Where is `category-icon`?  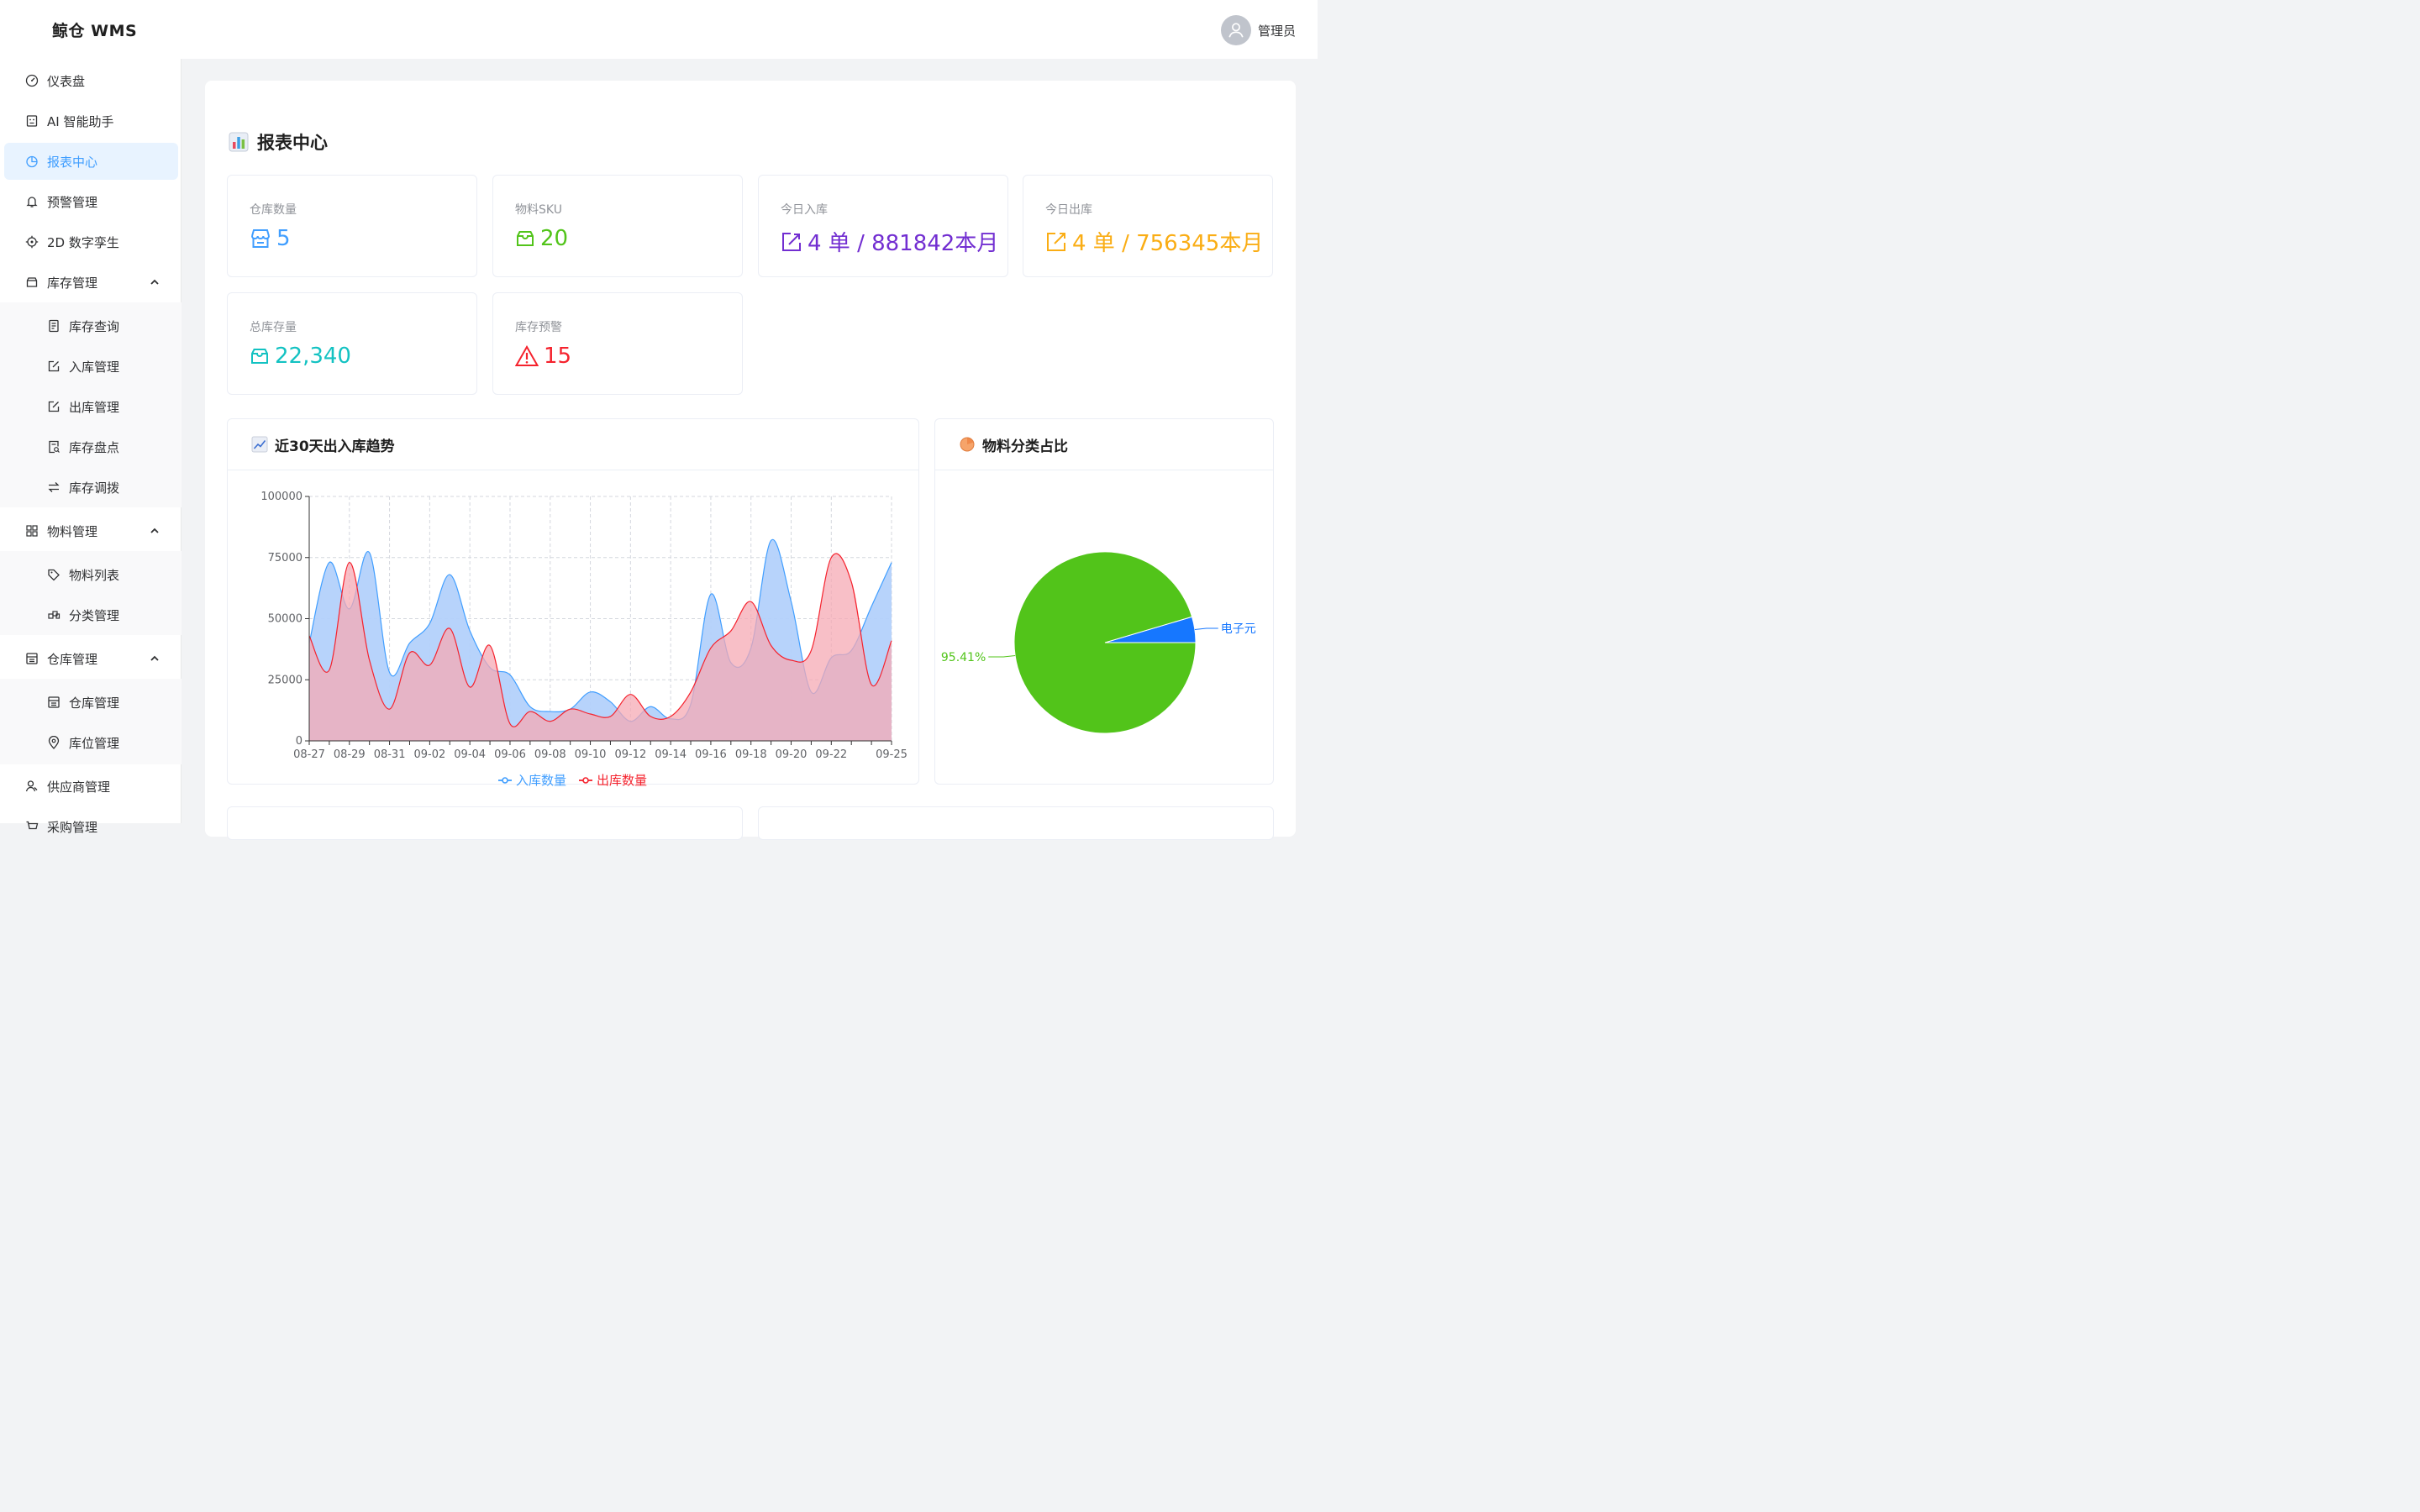 category-icon is located at coordinates (53, 615).